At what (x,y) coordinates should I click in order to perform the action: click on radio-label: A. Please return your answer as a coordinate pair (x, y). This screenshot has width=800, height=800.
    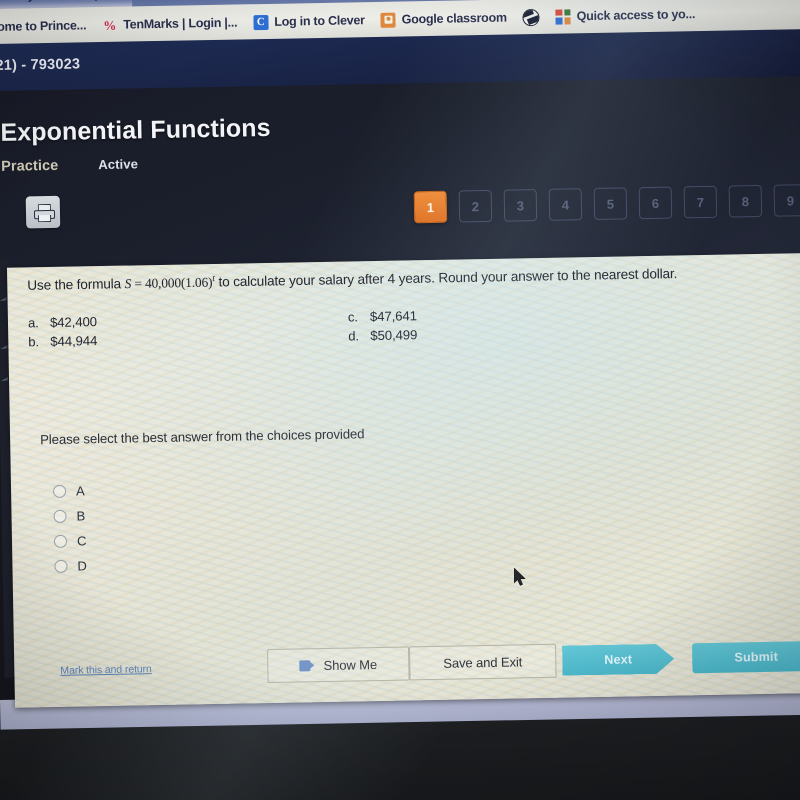
    Looking at the image, I should click on (80, 491).